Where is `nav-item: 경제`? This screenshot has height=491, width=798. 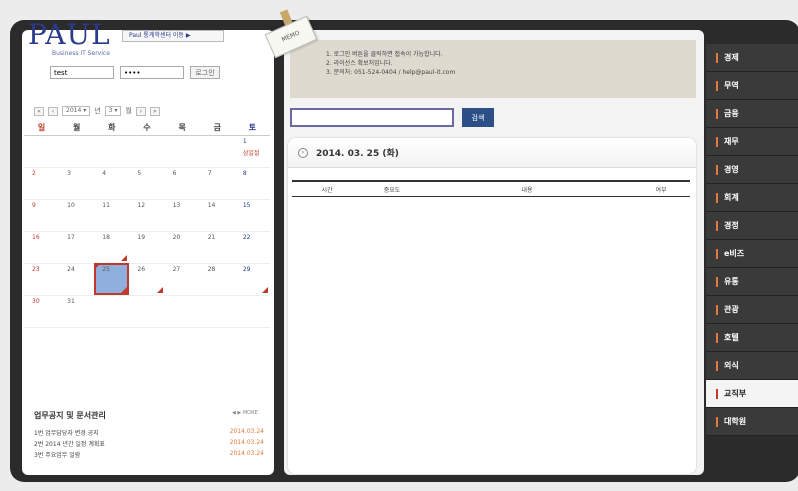 nav-item: 경제 is located at coordinates (752, 58).